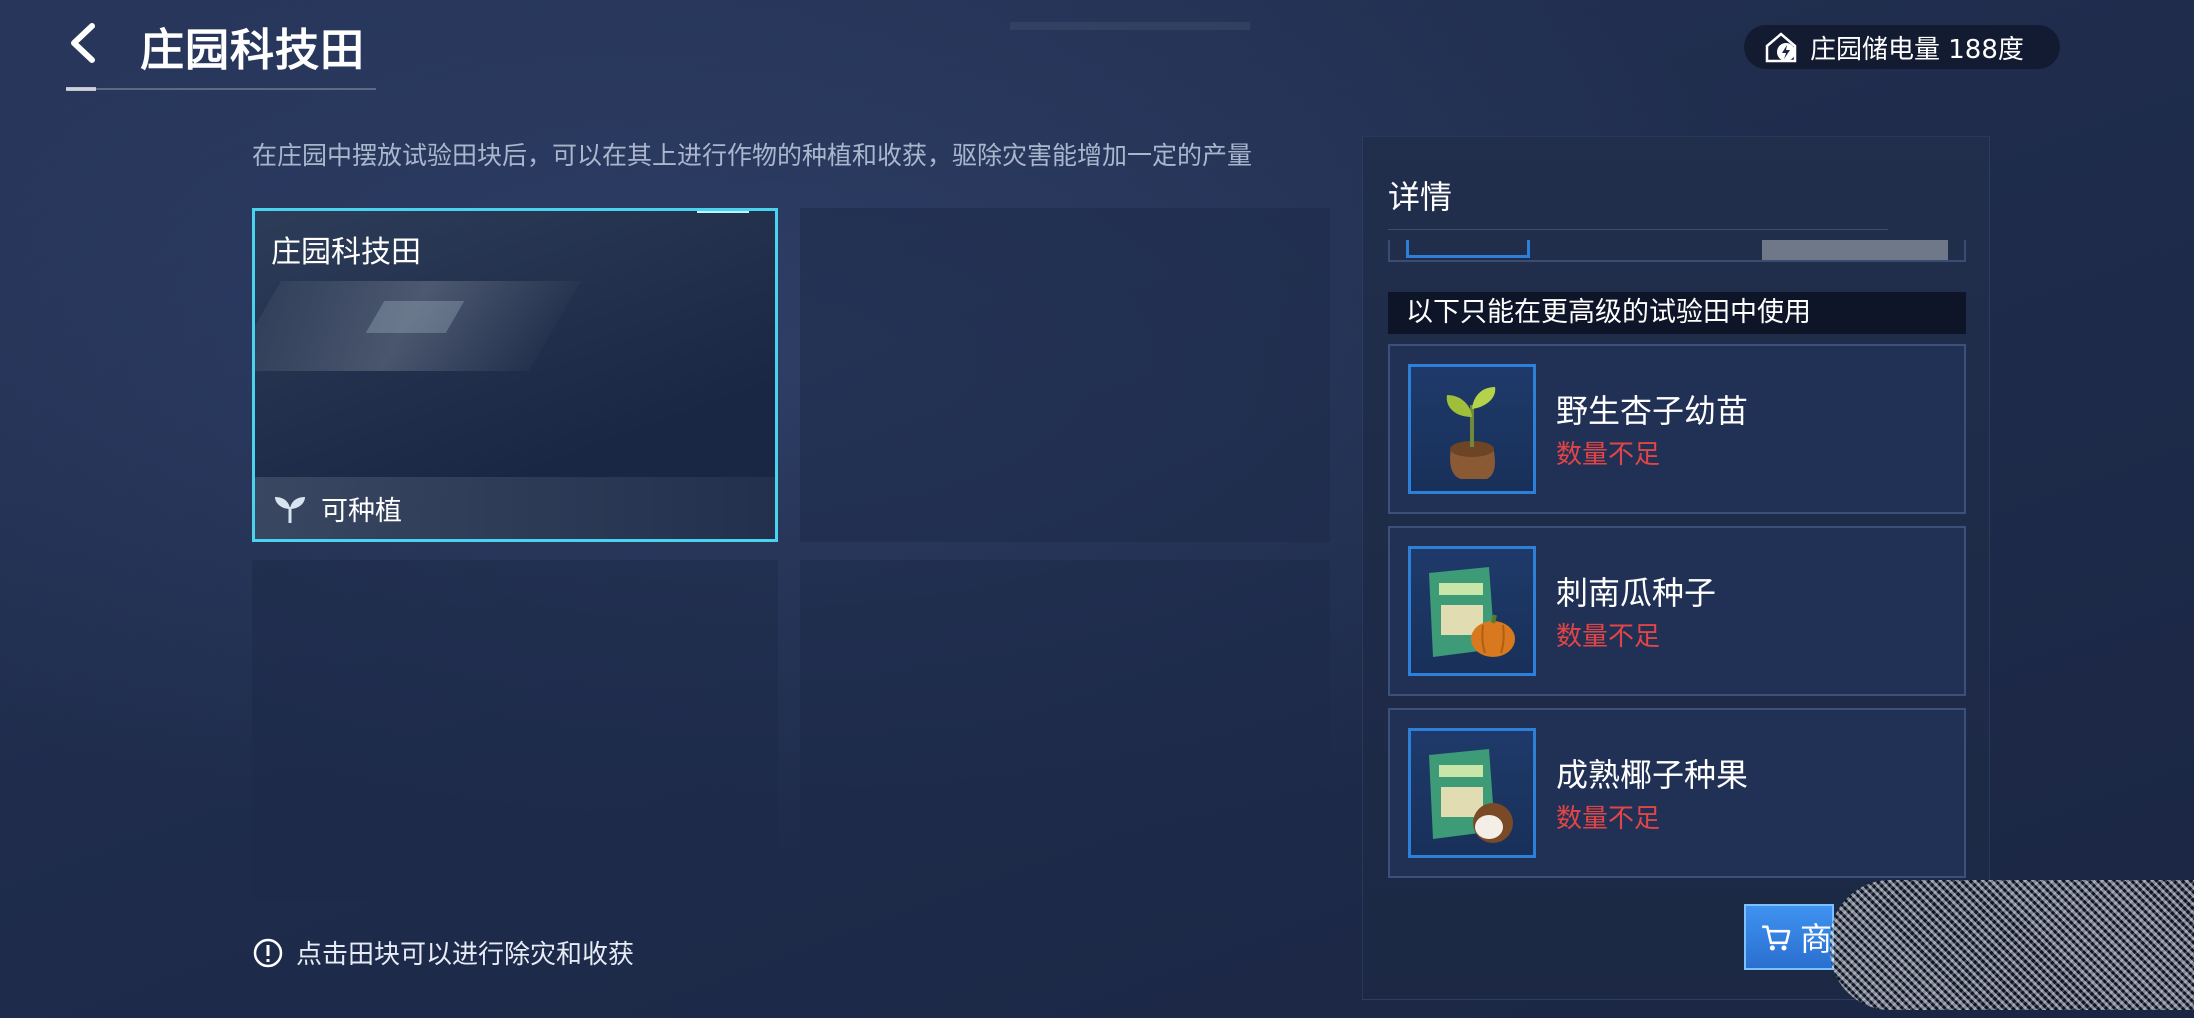  I want to click on seed-list-item: 刺南瓜种子 数量不足, so click(1677, 611).